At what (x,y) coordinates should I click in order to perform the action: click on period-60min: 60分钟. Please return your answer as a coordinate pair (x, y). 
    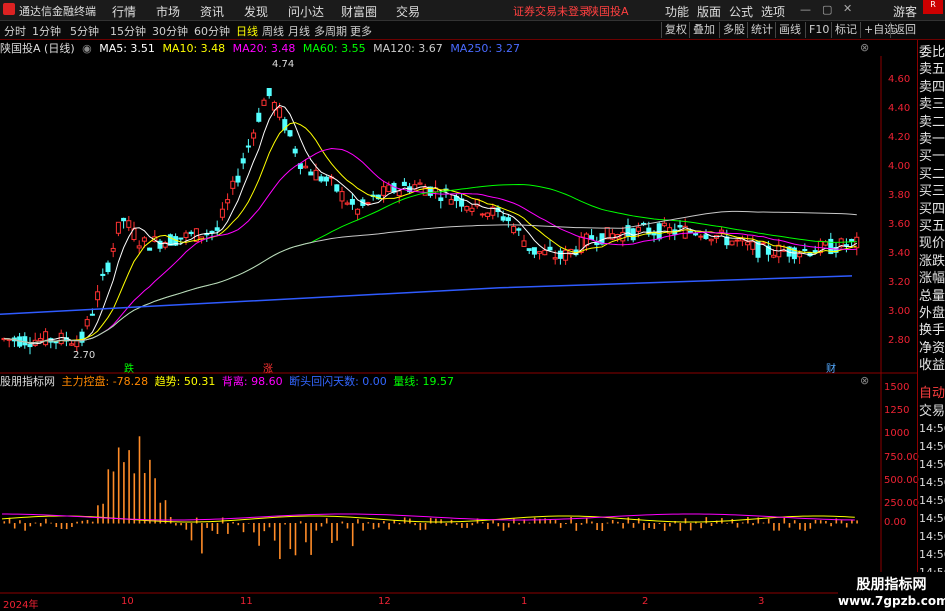
    Looking at the image, I should click on (212, 31).